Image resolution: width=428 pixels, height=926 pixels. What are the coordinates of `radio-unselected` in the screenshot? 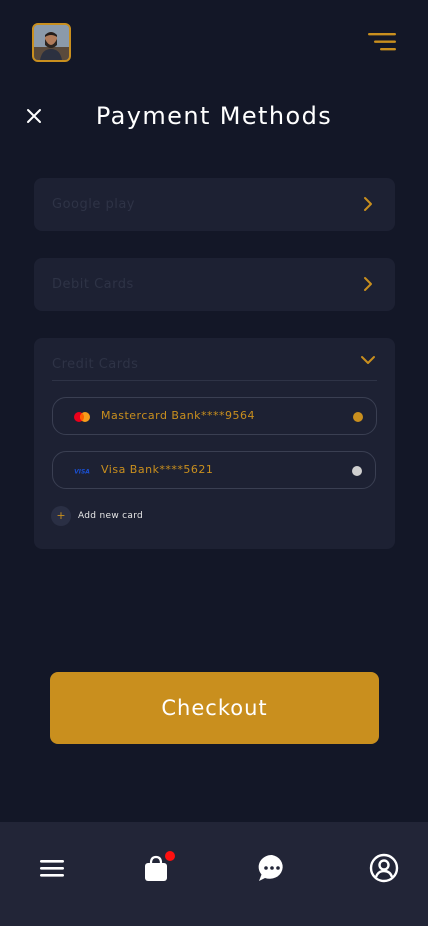 It's located at (357, 471).